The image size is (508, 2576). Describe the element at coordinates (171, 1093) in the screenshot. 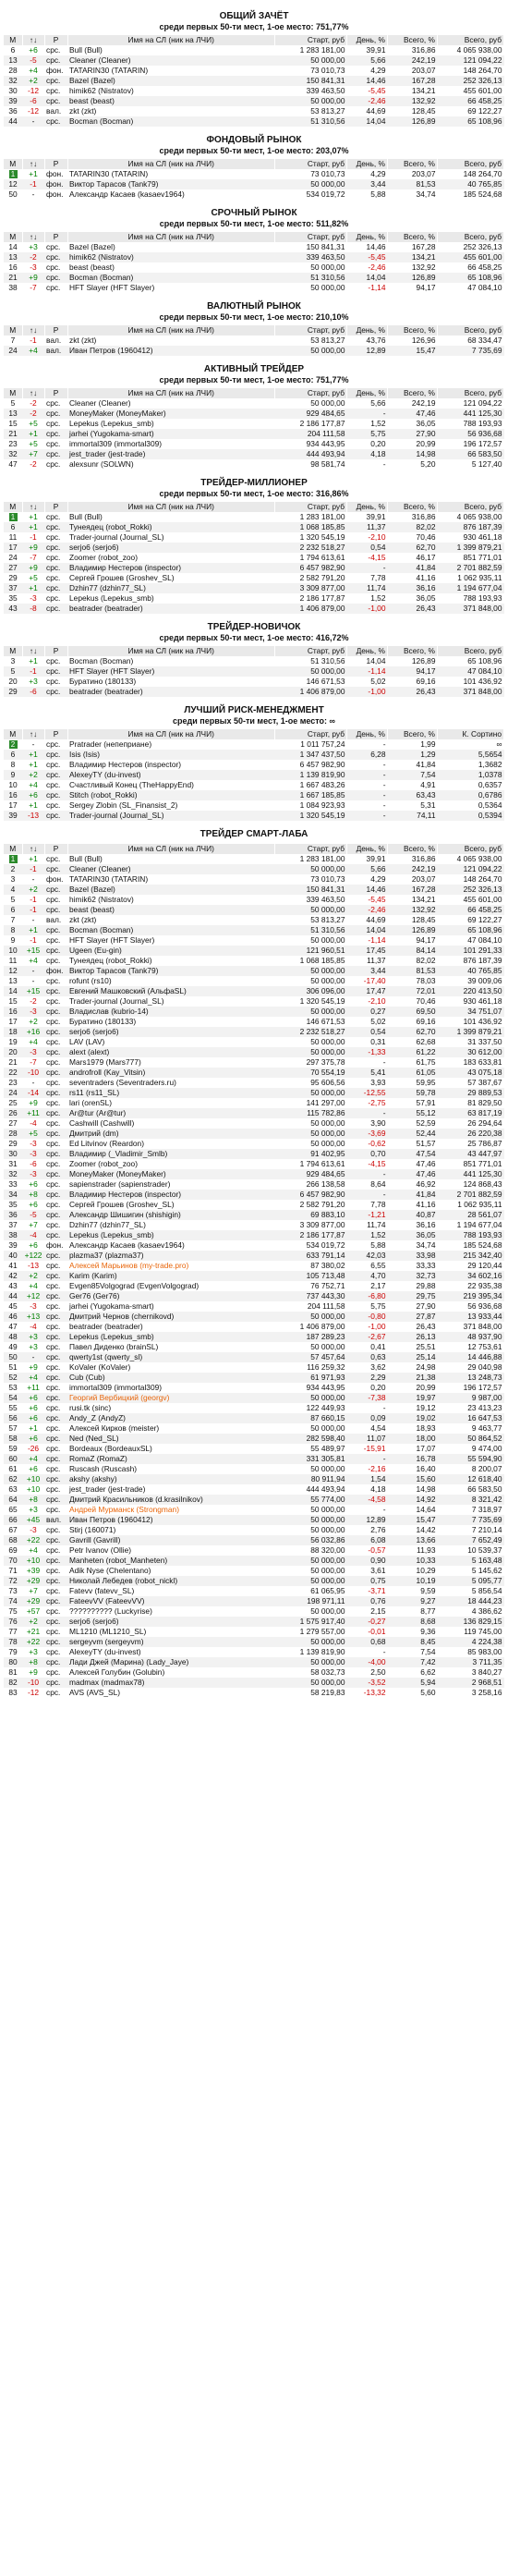

I see `participant-name-link: rs11 (rs11_SL)` at that location.